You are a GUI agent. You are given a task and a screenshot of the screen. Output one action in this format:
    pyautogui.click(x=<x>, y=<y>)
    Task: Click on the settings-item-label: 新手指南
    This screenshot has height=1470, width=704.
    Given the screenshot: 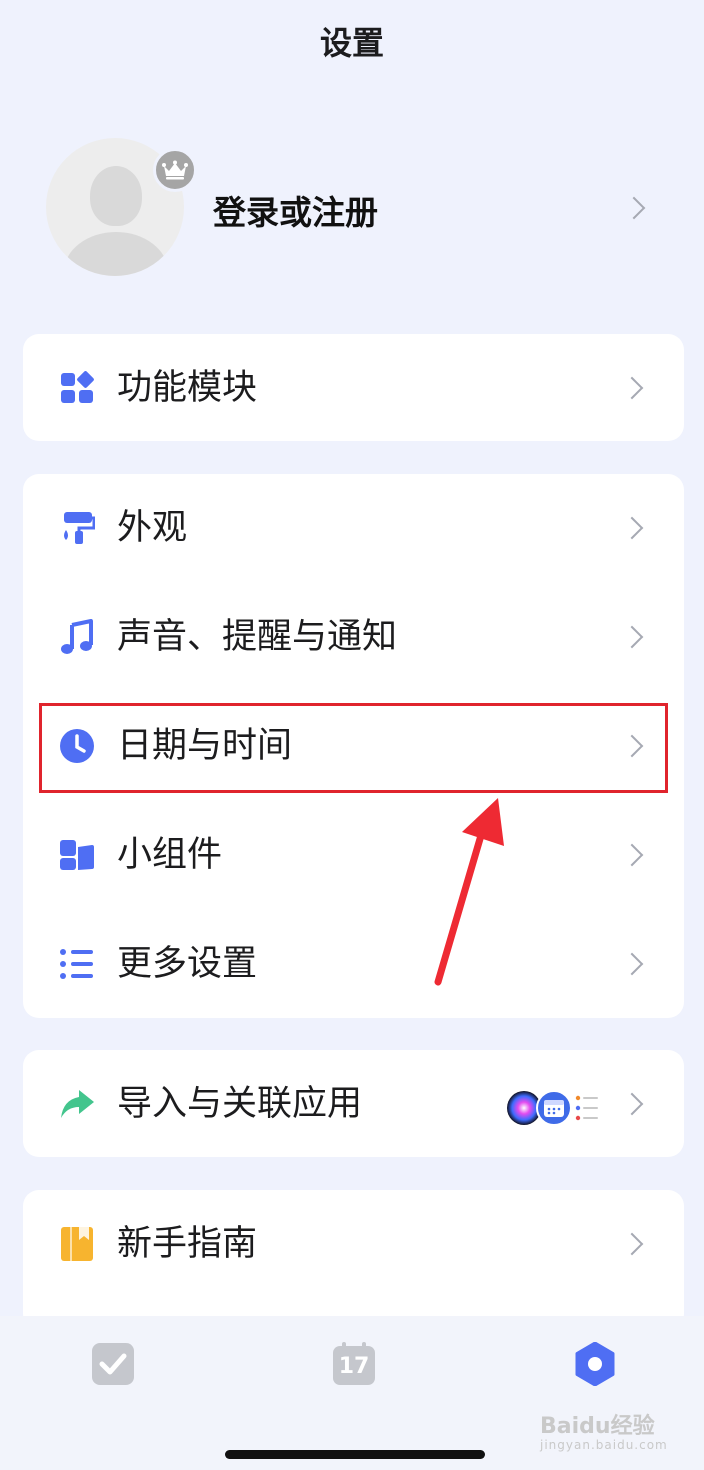 What is the action you would take?
    pyautogui.click(x=187, y=1244)
    